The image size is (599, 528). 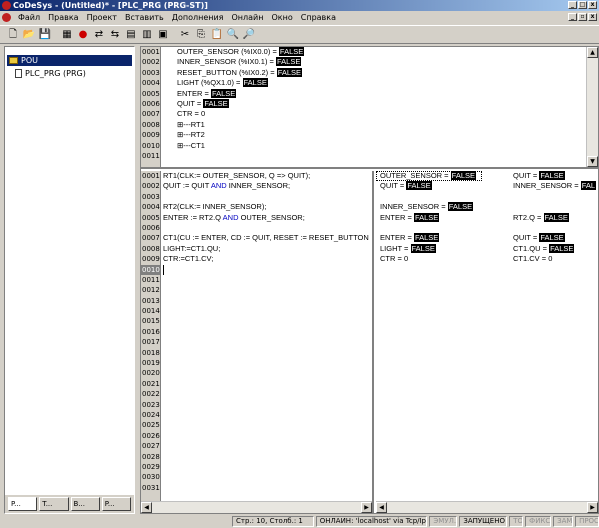 I want to click on monitor-var: CTR = 0, so click(x=394, y=259).